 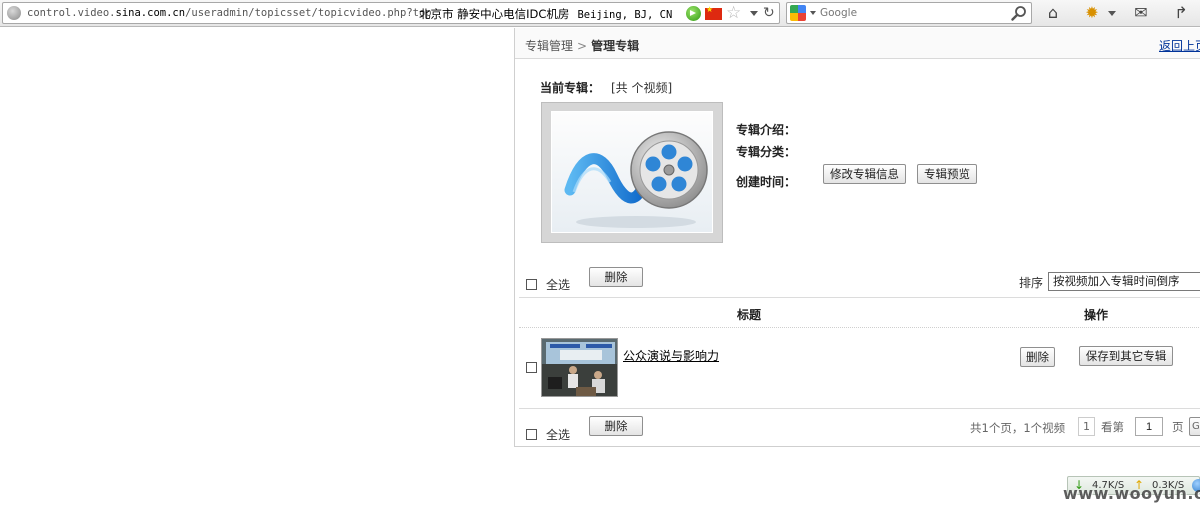 What do you see at coordinates (754, 13) in the screenshot?
I see `url-history-dropdown-icon` at bounding box center [754, 13].